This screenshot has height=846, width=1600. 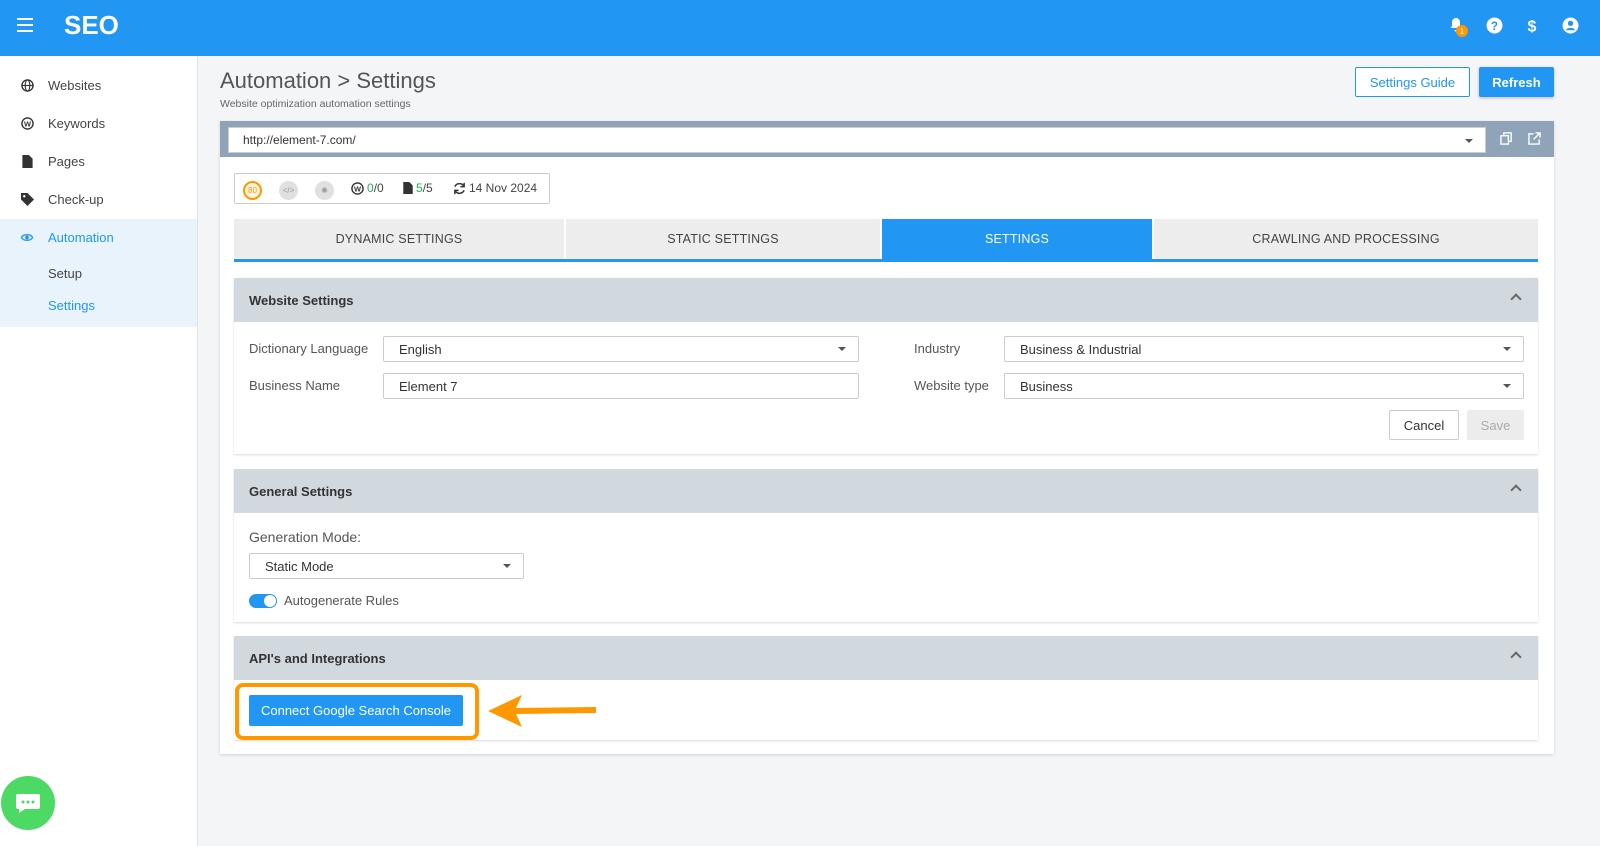 What do you see at coordinates (76, 199) in the screenshot?
I see `sidebar-item-label: Check-up` at bounding box center [76, 199].